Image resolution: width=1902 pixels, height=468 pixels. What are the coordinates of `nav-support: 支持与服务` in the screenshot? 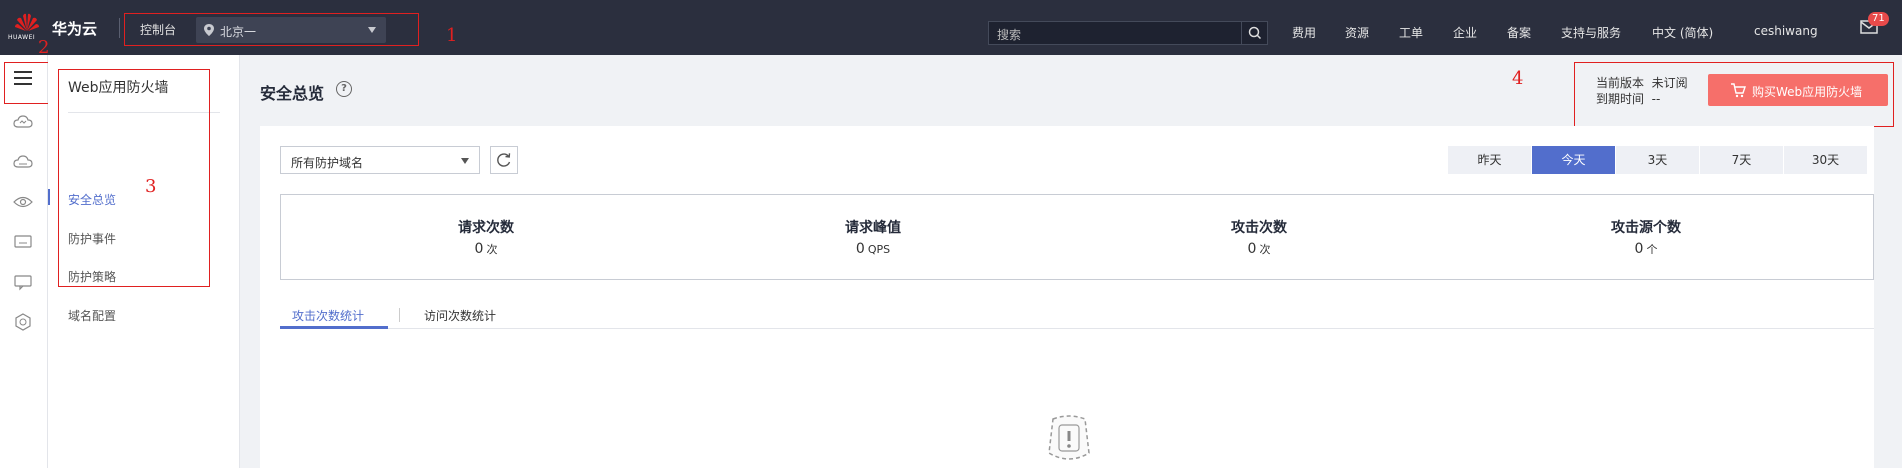 It's located at (1591, 32).